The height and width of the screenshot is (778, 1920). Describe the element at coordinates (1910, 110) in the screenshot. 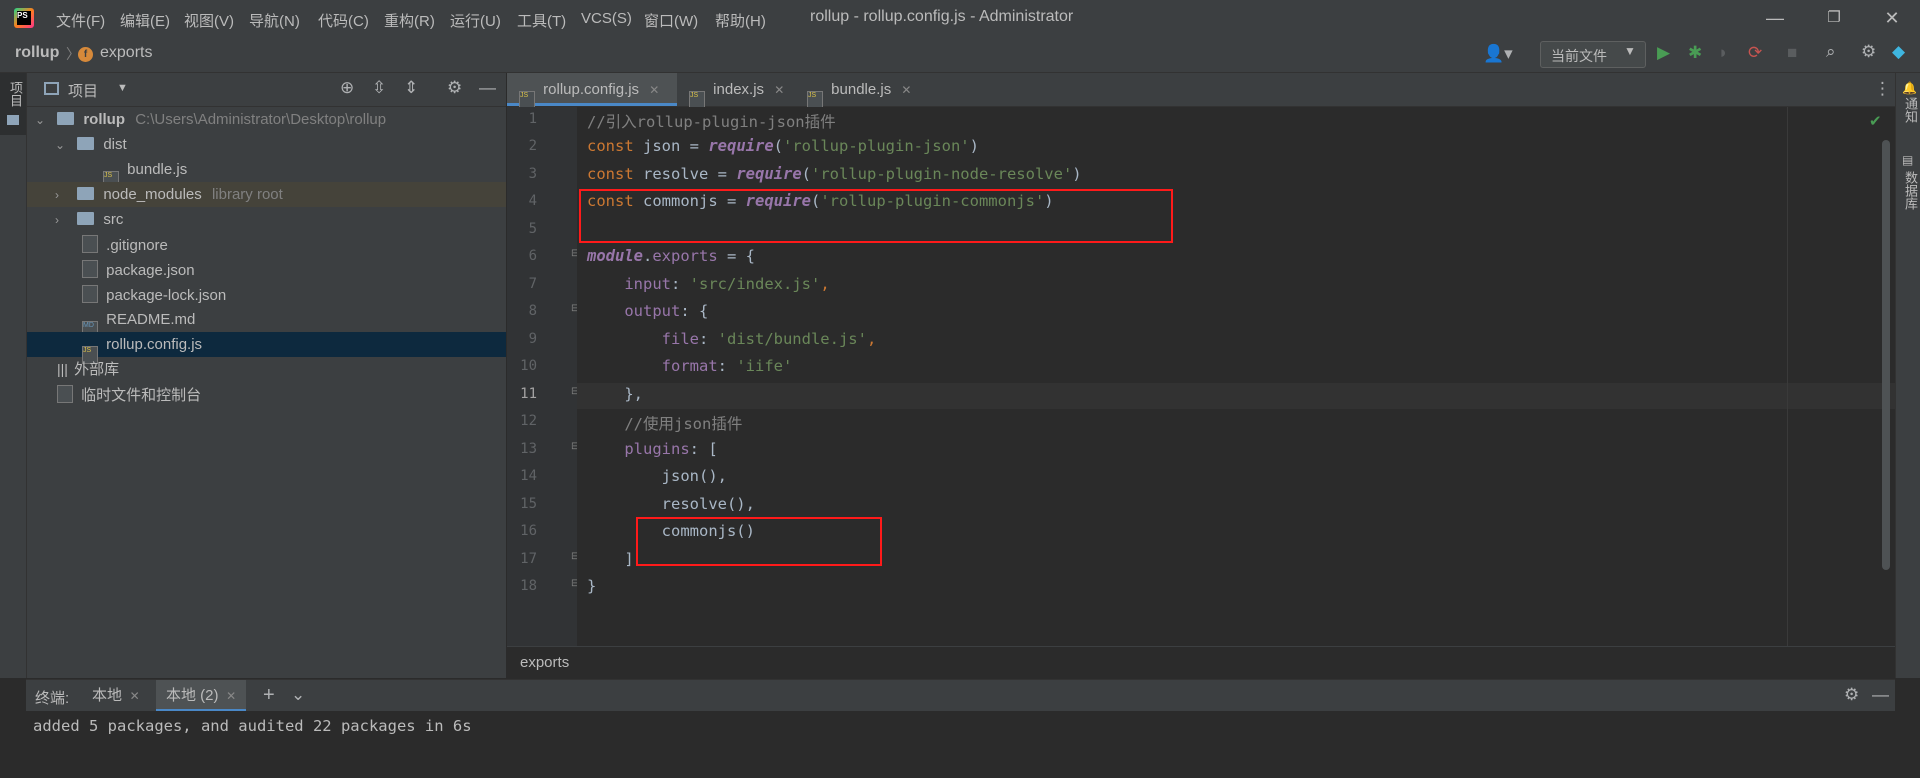

I see `notifications-tab: 通知` at that location.